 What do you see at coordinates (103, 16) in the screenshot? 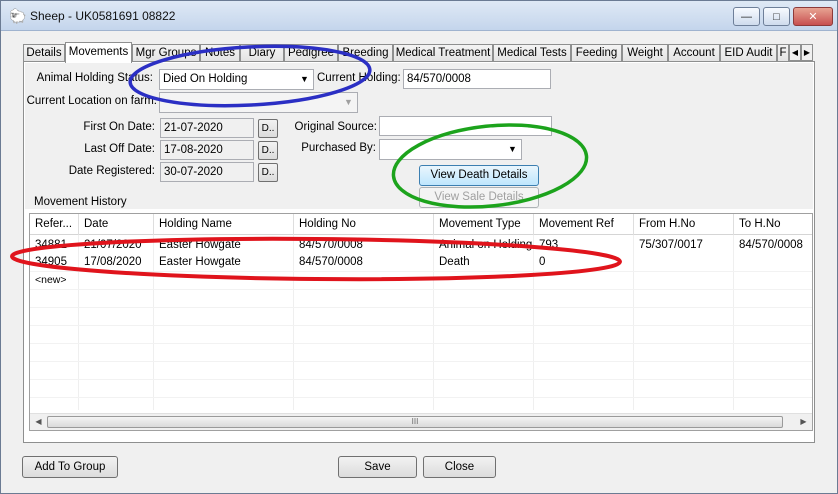
I see `window-title: Sheep - UK0581691 08822` at bounding box center [103, 16].